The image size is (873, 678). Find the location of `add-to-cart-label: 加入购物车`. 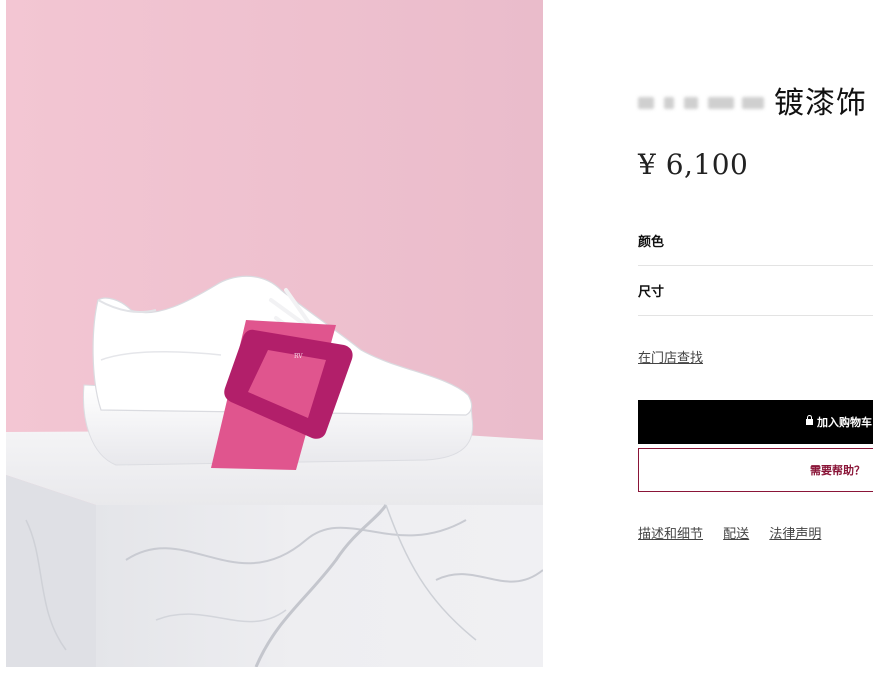

add-to-cart-label: 加入购物车 is located at coordinates (844, 422).